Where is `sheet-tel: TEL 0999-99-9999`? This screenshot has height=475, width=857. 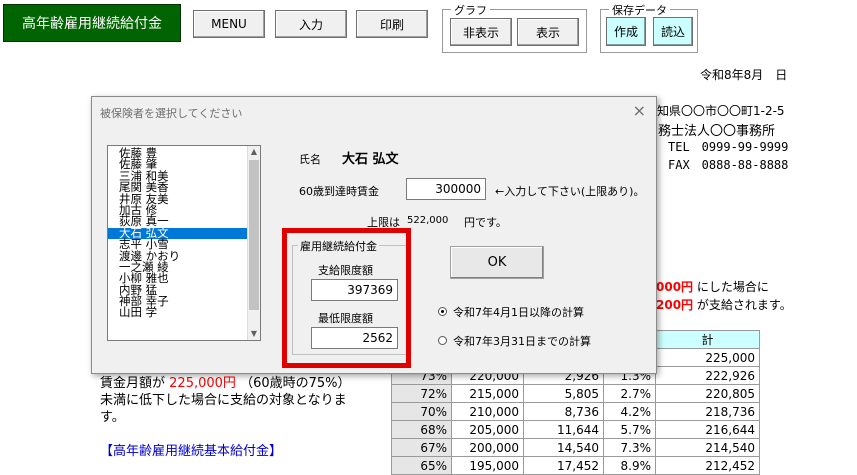
sheet-tel: TEL 0999-99-9999 is located at coordinates (728, 147).